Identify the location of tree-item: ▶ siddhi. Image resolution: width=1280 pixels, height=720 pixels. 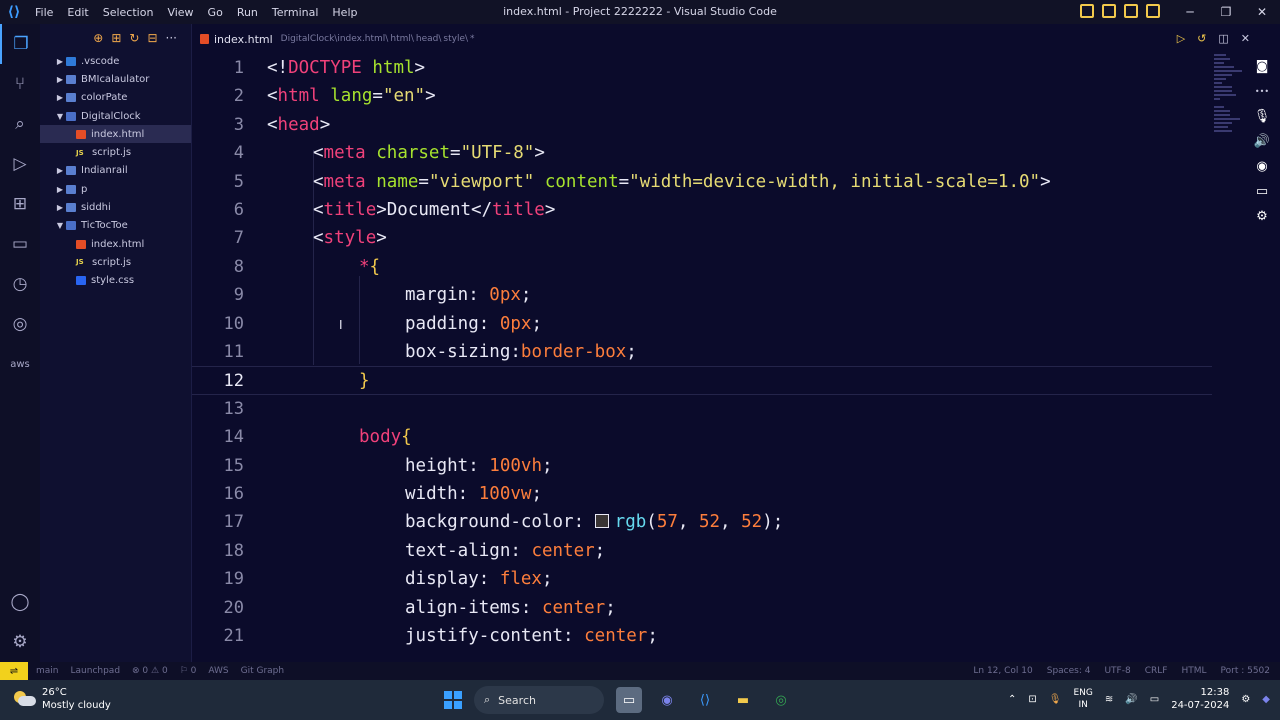
(115, 207).